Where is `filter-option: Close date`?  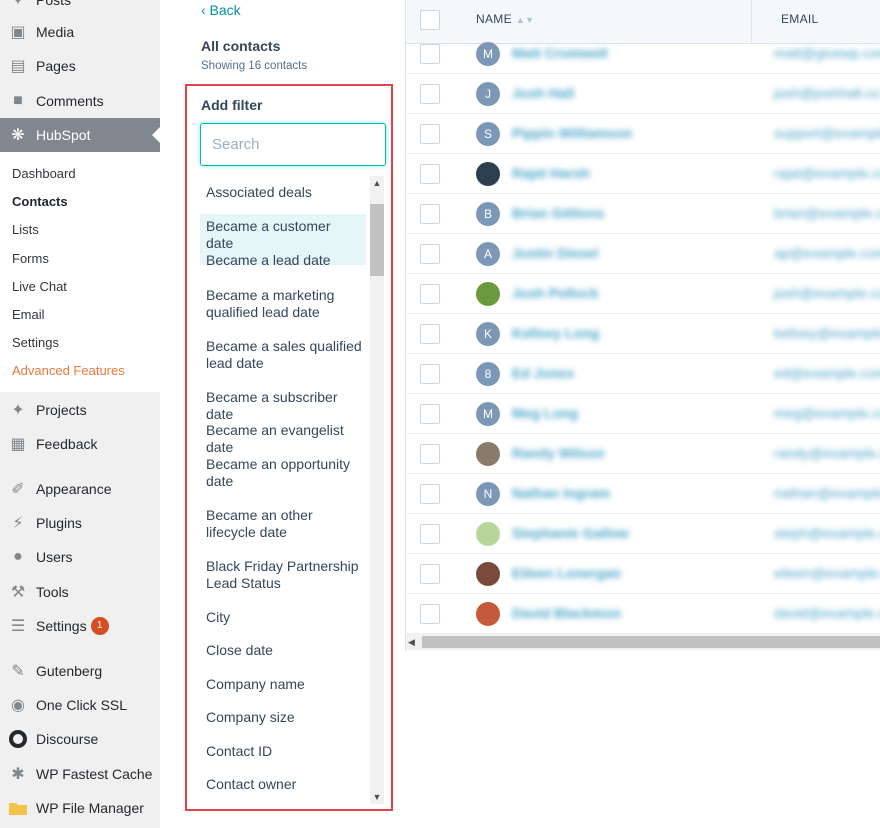
filter-option: Close date is located at coordinates (283, 650).